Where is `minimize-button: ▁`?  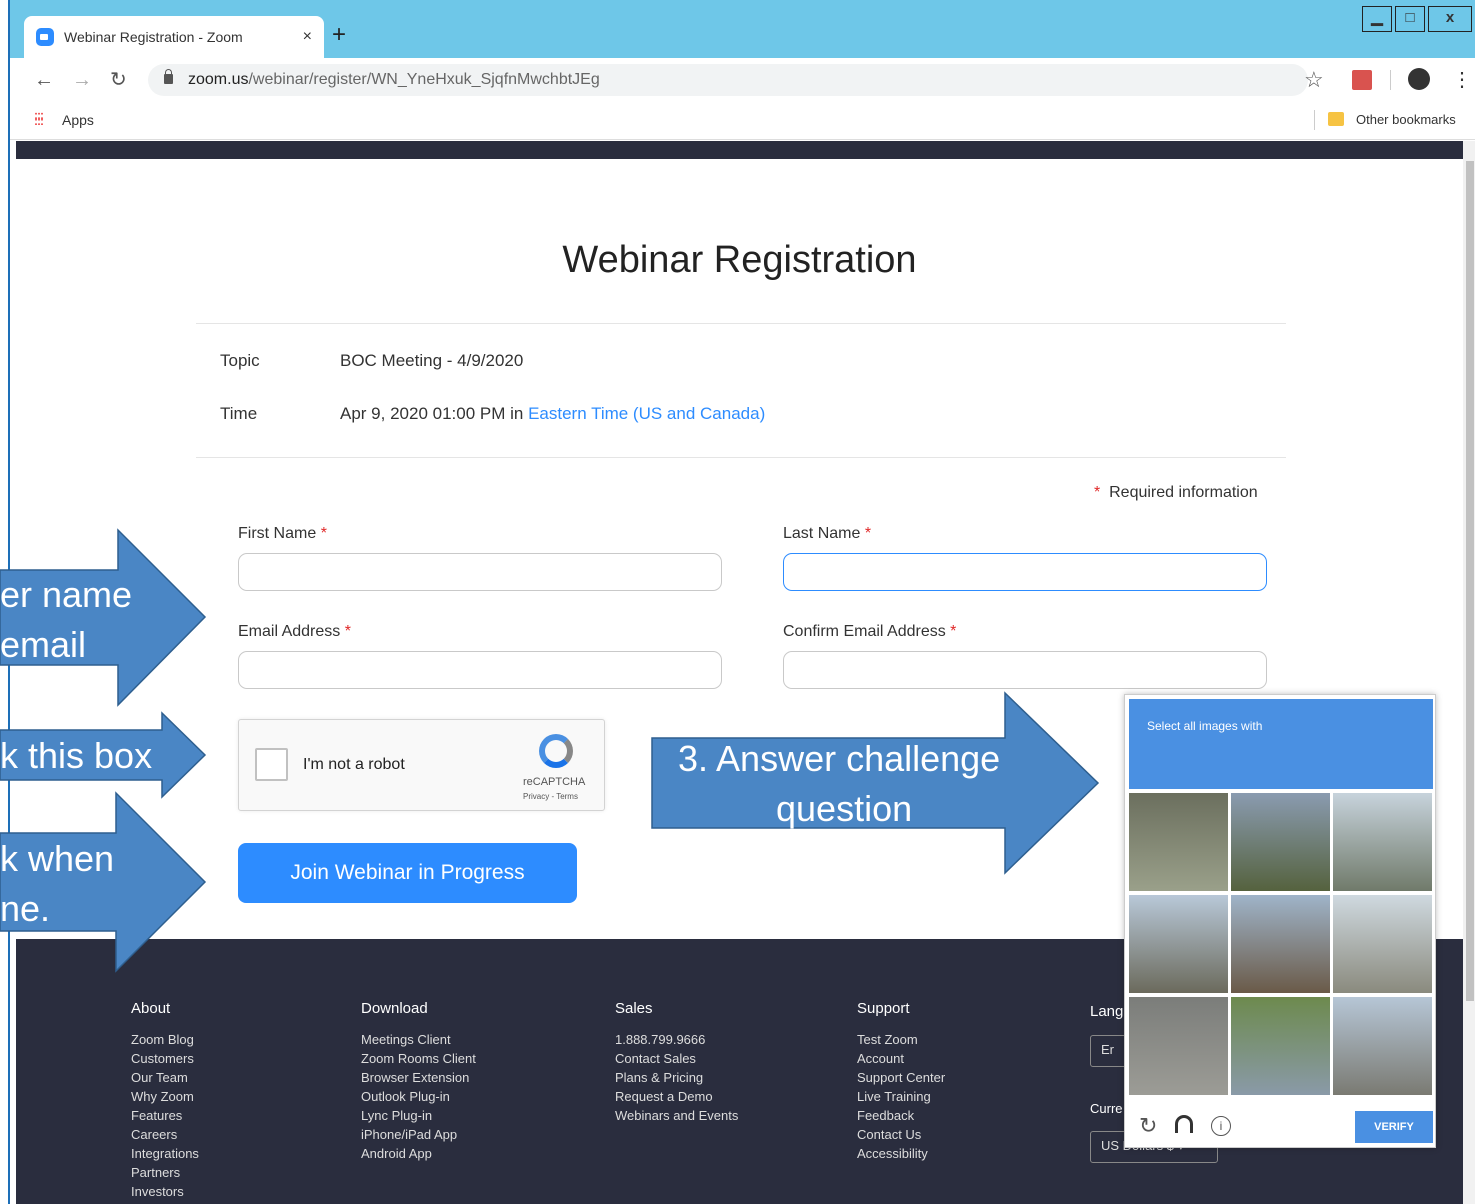 minimize-button: ▁ is located at coordinates (1377, 19).